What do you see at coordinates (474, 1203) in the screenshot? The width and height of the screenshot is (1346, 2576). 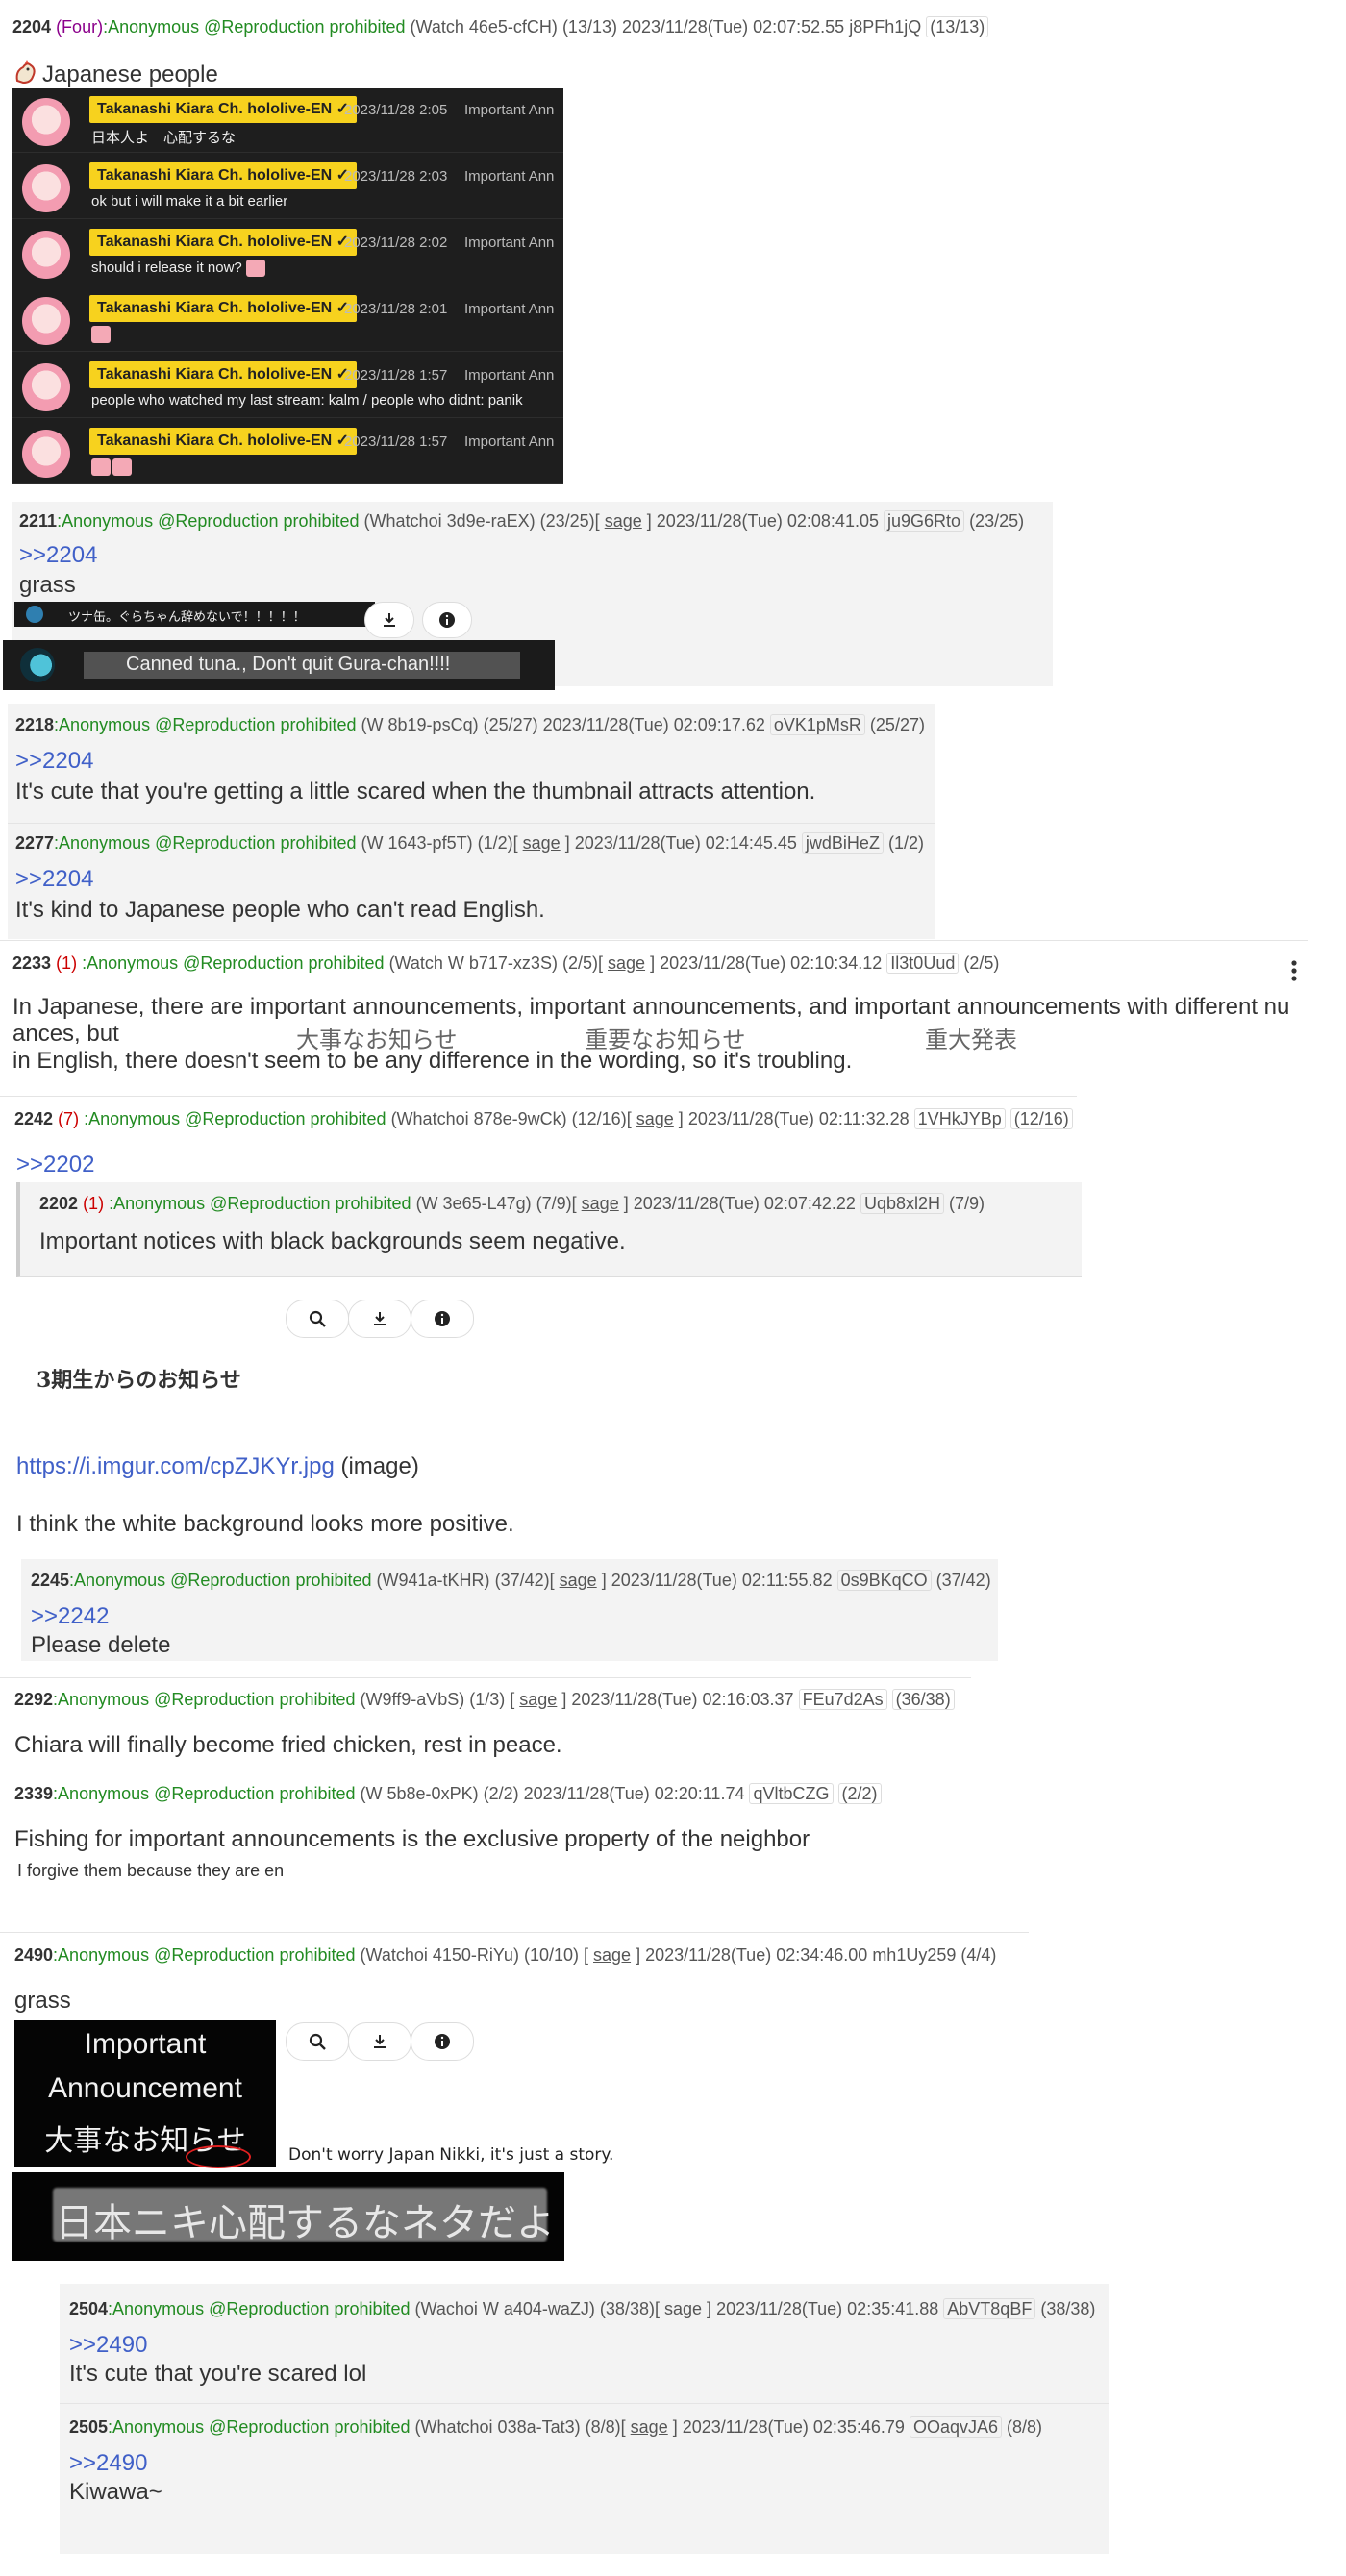 I see `poster-id: (W 3e65-L47g)` at bounding box center [474, 1203].